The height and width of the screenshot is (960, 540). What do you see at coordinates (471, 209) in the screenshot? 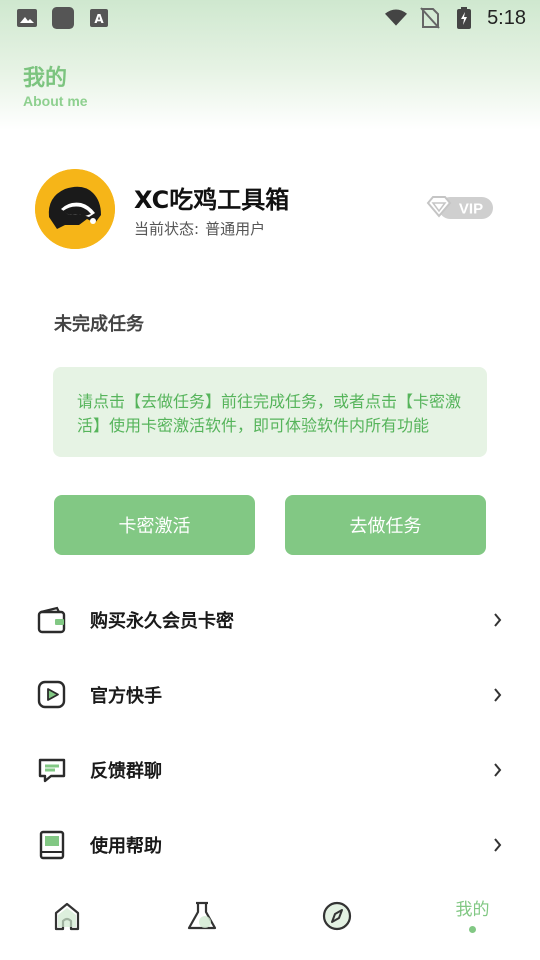
I see `vip-badge-label: VIP` at bounding box center [471, 209].